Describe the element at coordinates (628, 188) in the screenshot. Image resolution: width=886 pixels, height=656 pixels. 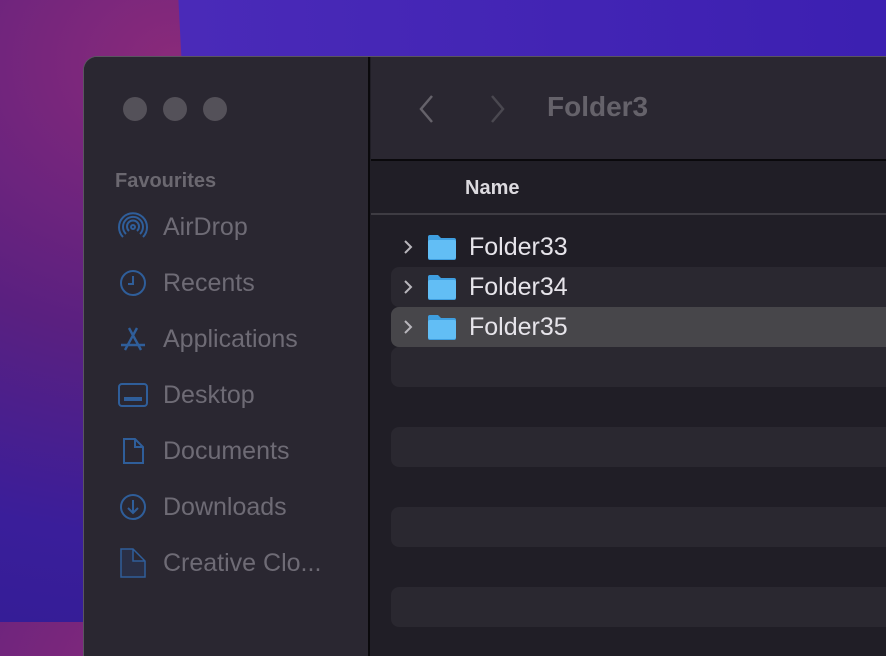
I see `column-header-name: Name` at that location.